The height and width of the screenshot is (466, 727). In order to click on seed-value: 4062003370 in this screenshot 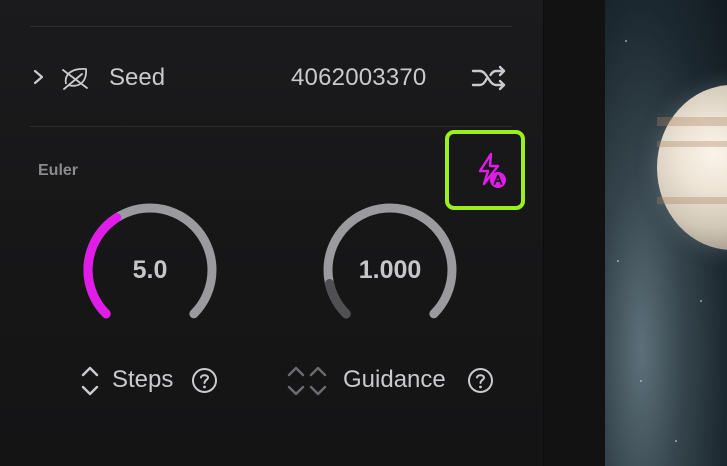, I will do `click(358, 78)`.